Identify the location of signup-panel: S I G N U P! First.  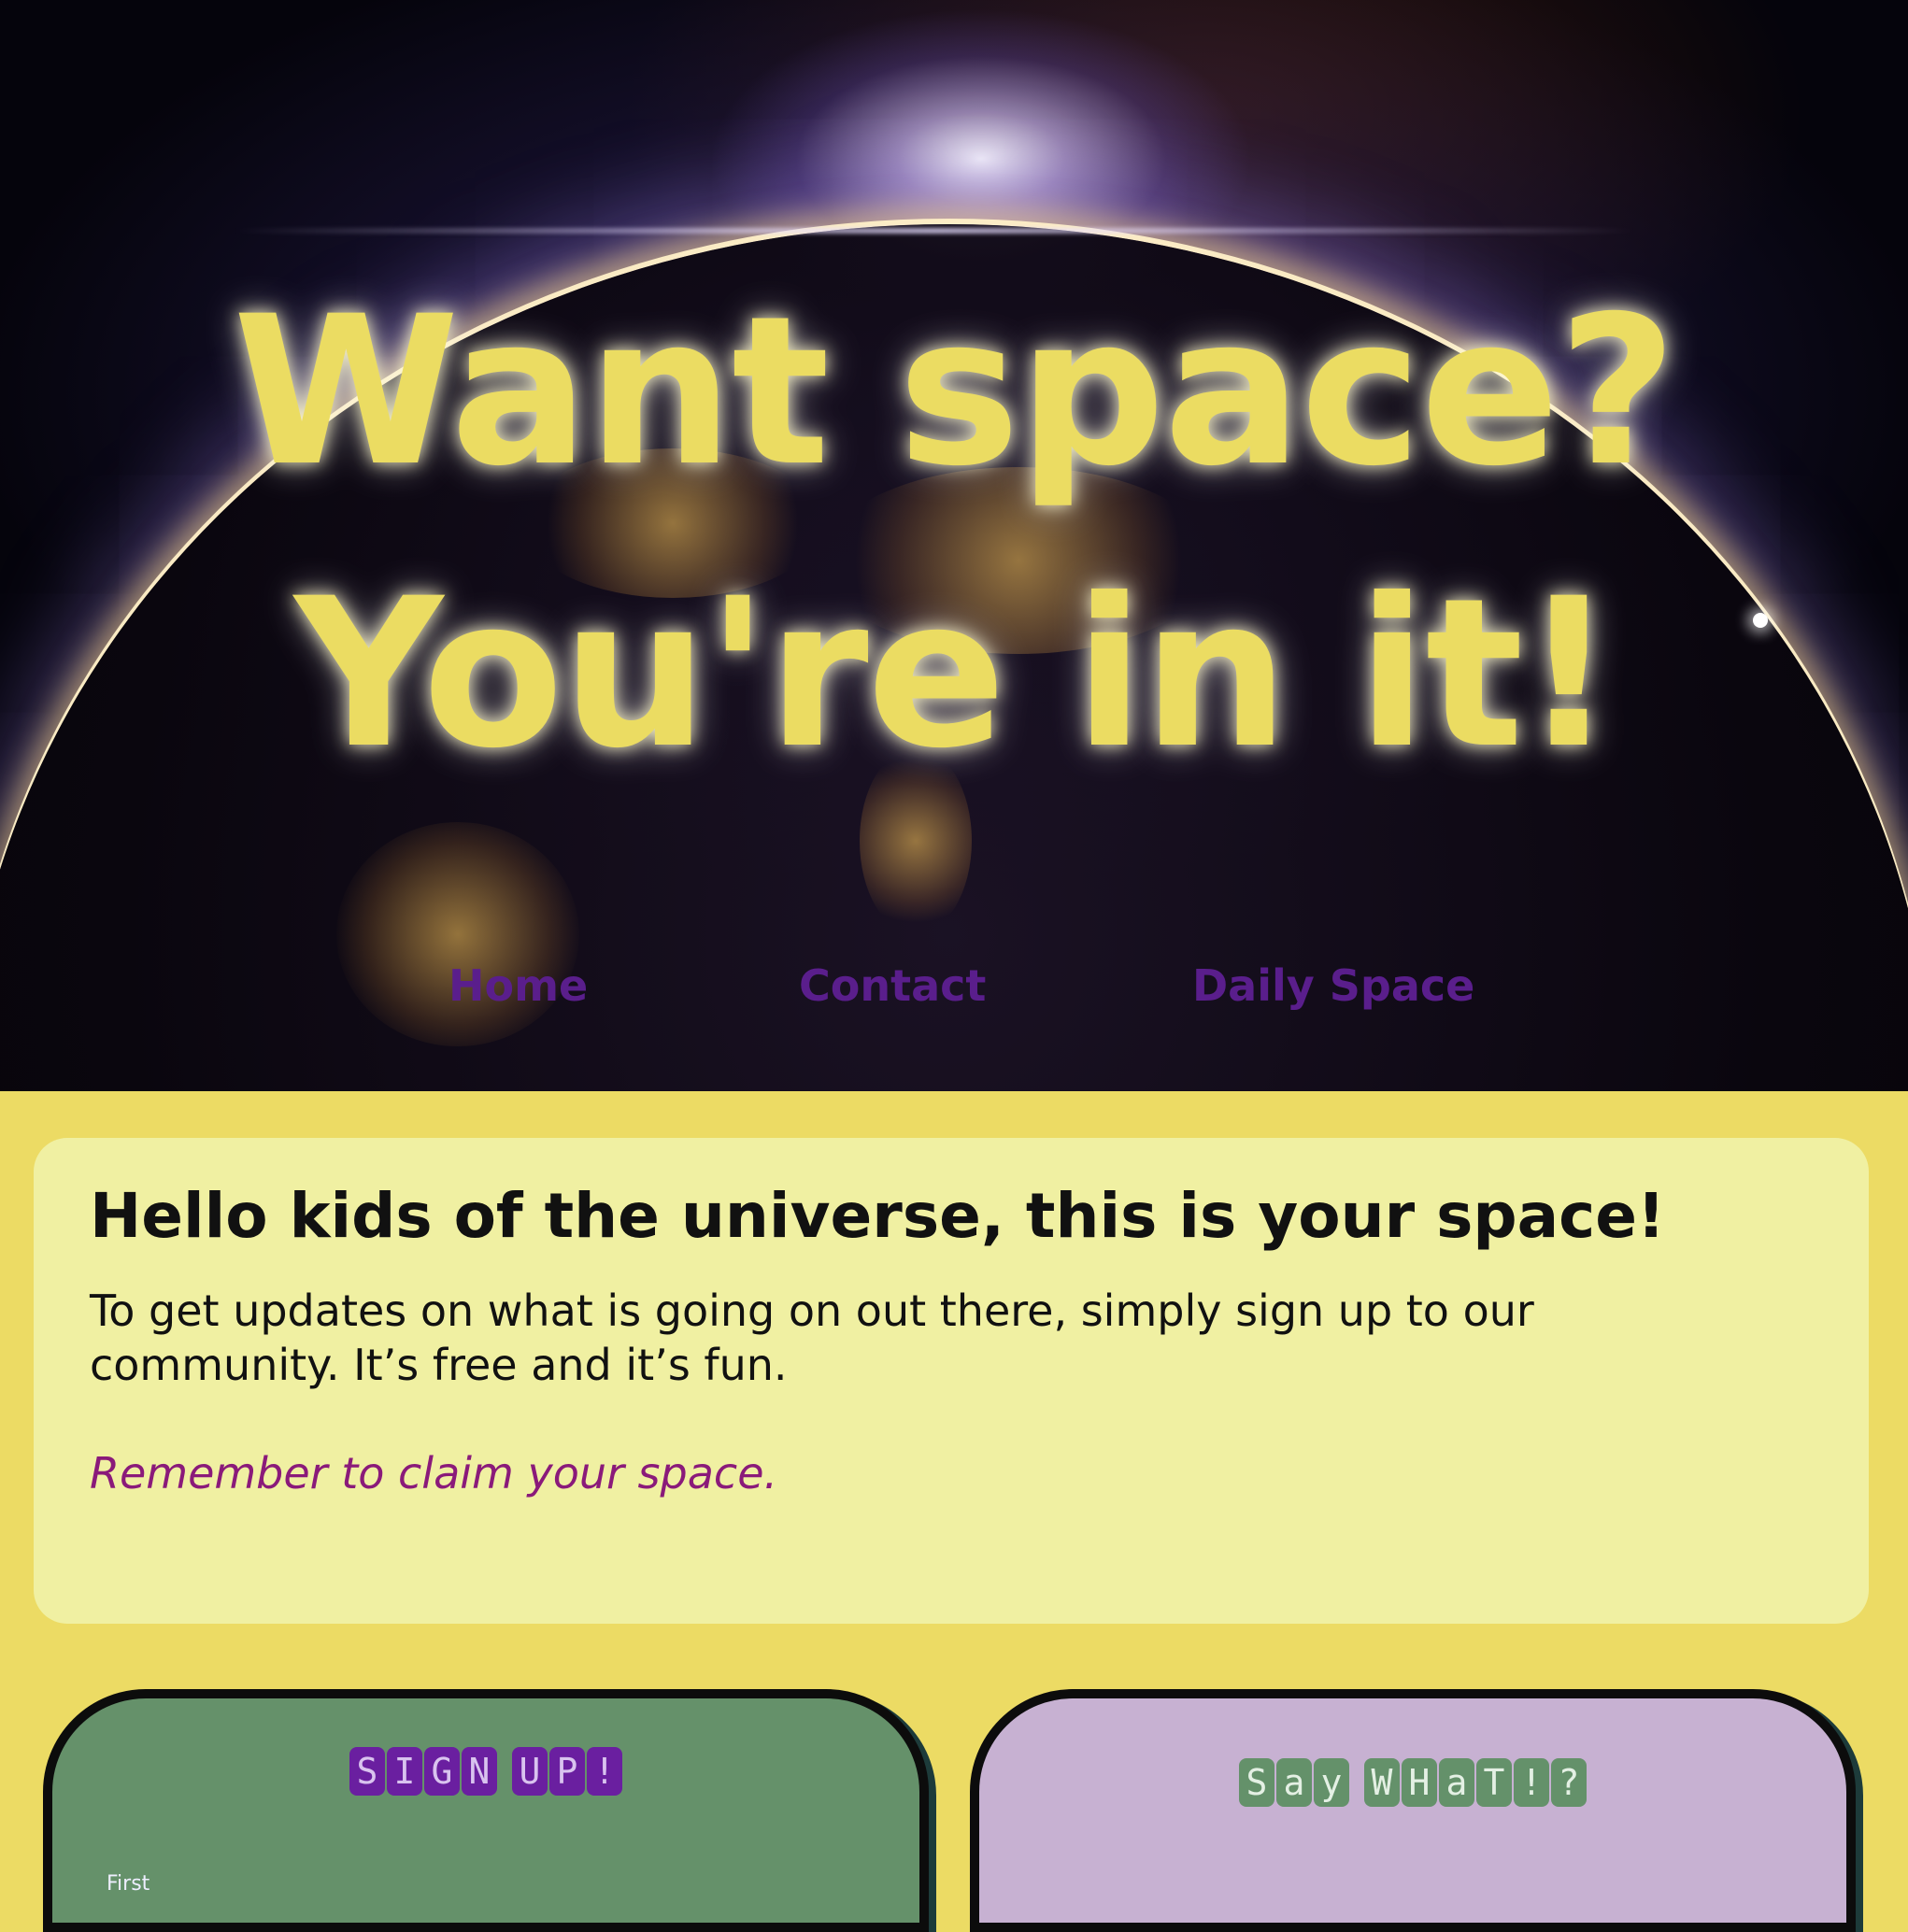
(486, 1810).